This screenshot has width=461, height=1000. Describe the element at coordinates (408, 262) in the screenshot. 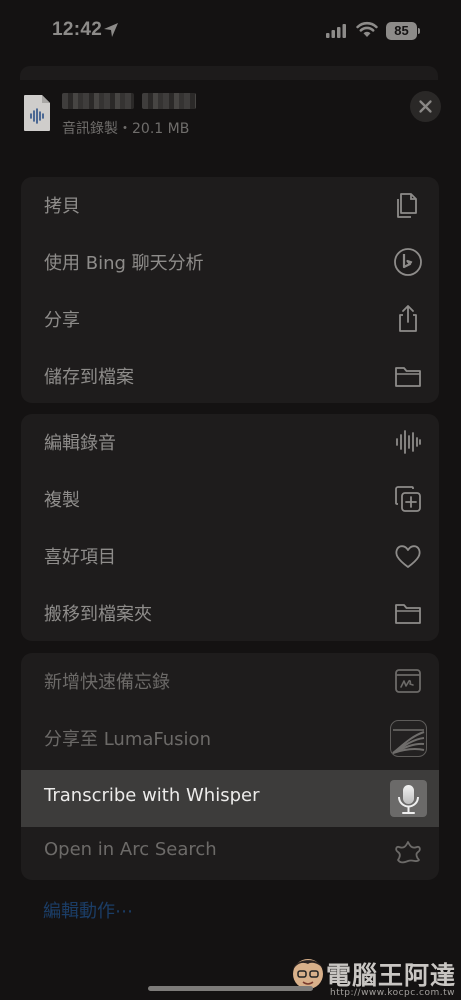

I see `bing-icon` at that location.